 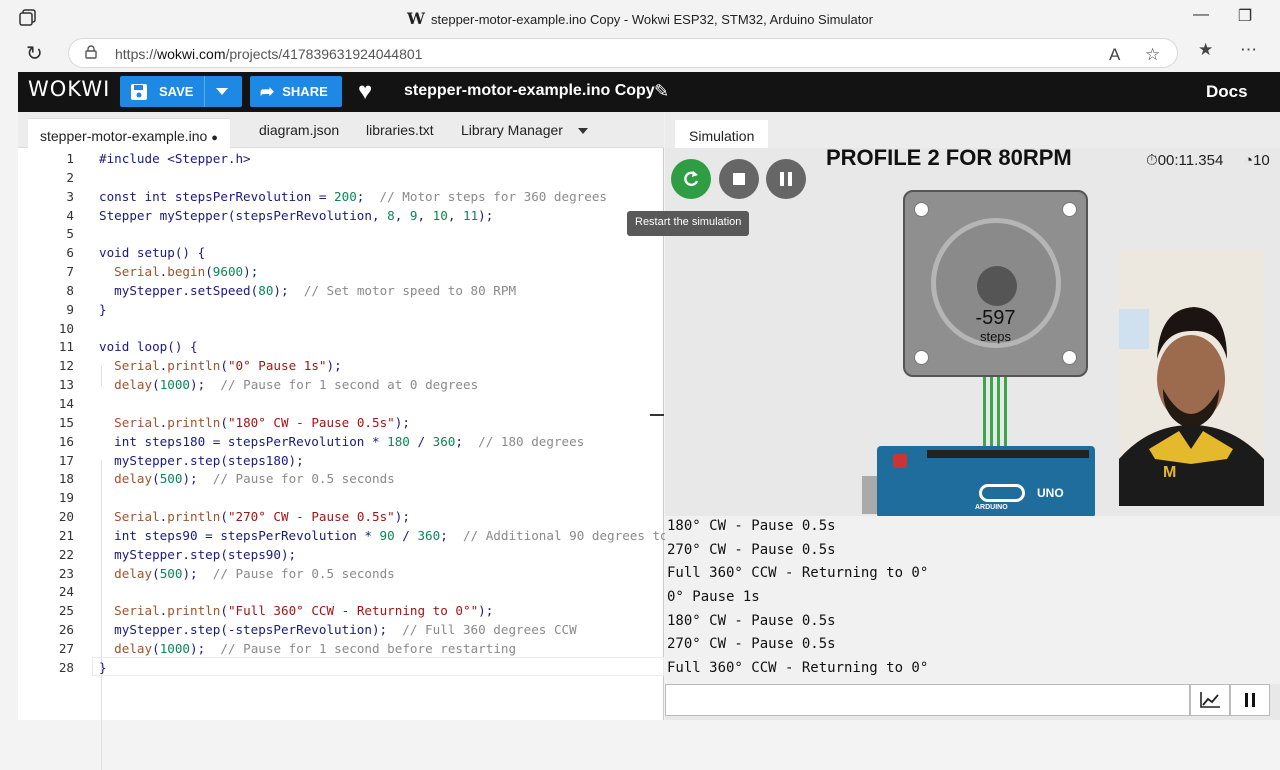 What do you see at coordinates (124, 136) in the screenshot?
I see `tab-sketch-label: stepper-motor-example.ino` at bounding box center [124, 136].